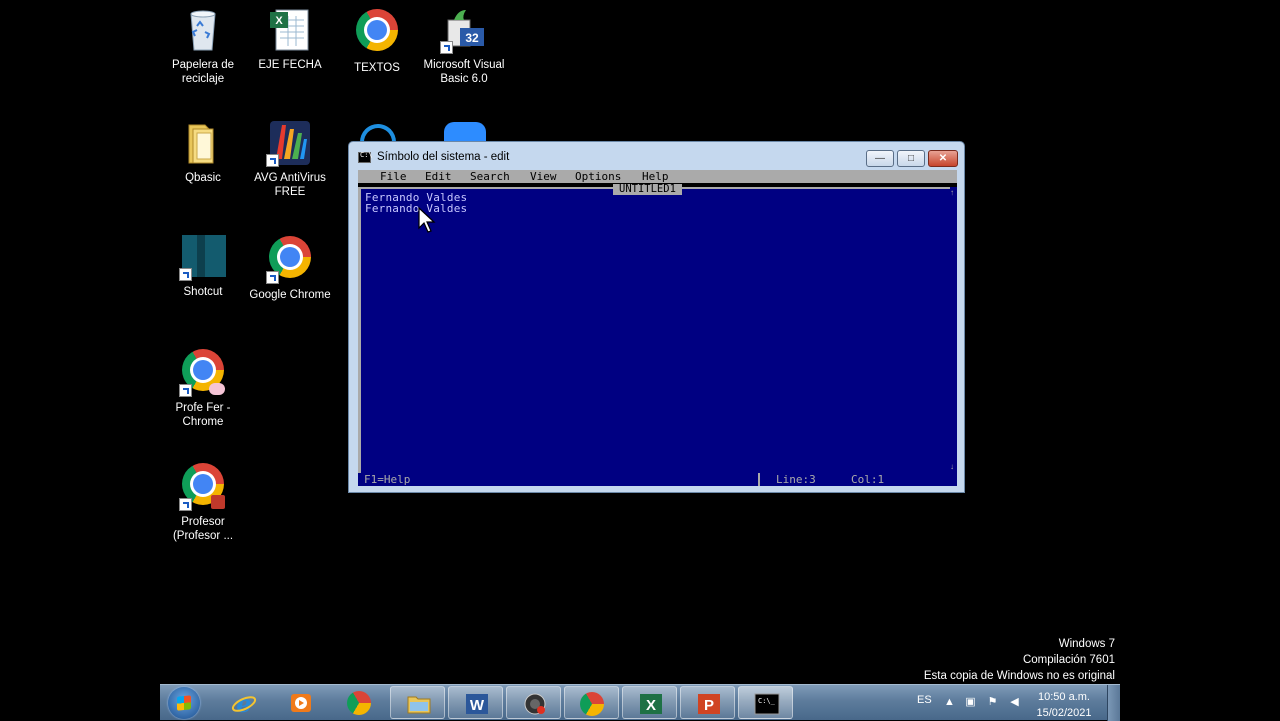 The height and width of the screenshot is (721, 1280). I want to click on cmd-icon: C:\_, so click(767, 704).